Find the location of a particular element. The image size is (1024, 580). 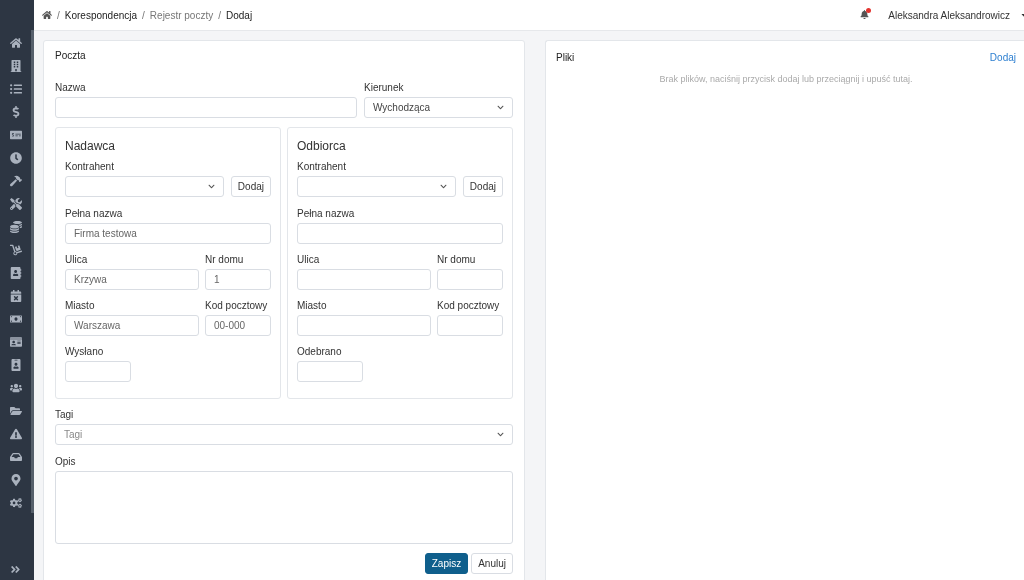

breadcrumb-link: Rejestr poczty is located at coordinates (181, 15).